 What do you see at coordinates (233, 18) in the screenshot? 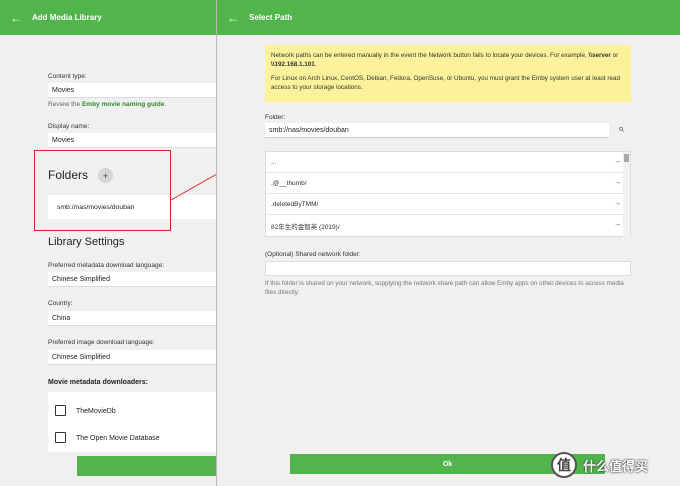
I see `back-arrow-icon: ←` at bounding box center [233, 18].